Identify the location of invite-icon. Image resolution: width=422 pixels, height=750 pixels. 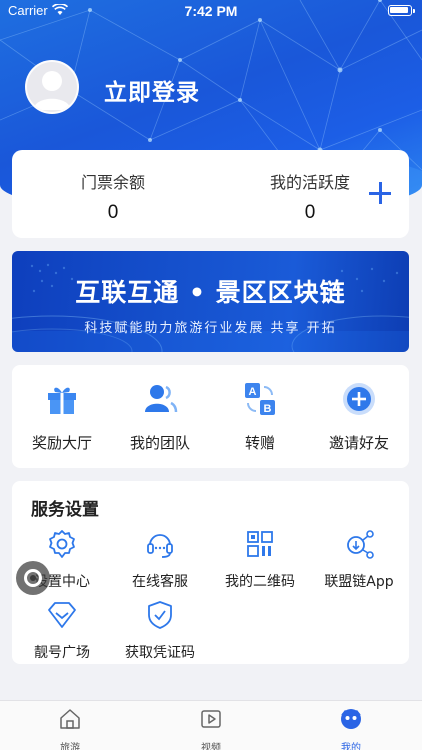
(359, 399).